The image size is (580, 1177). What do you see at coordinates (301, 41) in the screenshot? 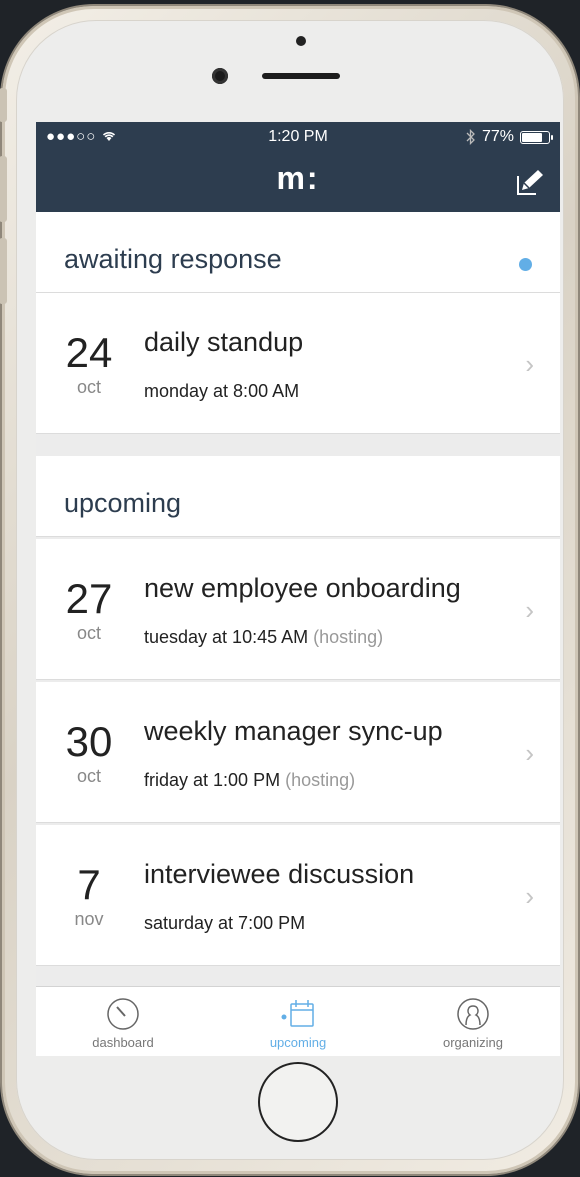
I see `proximity-sensor` at bounding box center [301, 41].